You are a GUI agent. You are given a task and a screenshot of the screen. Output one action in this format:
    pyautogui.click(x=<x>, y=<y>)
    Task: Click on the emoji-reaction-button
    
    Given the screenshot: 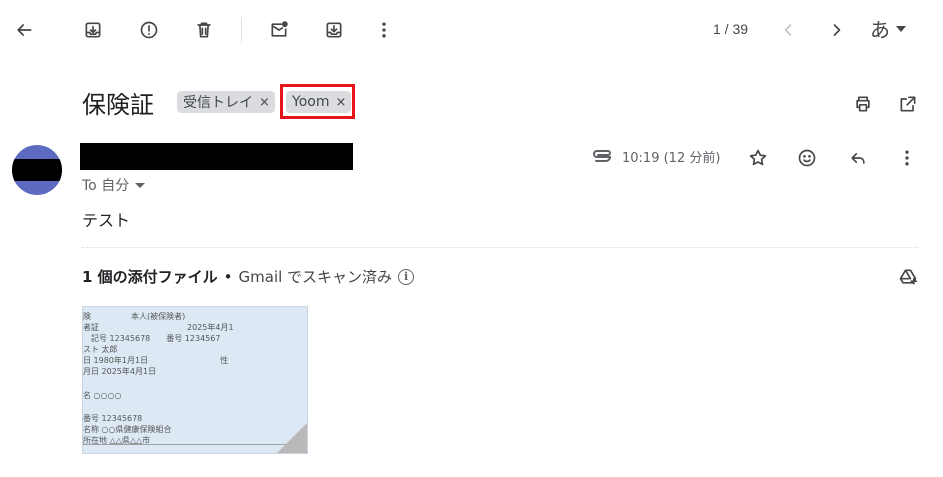 What is the action you would take?
    pyautogui.click(x=807, y=158)
    